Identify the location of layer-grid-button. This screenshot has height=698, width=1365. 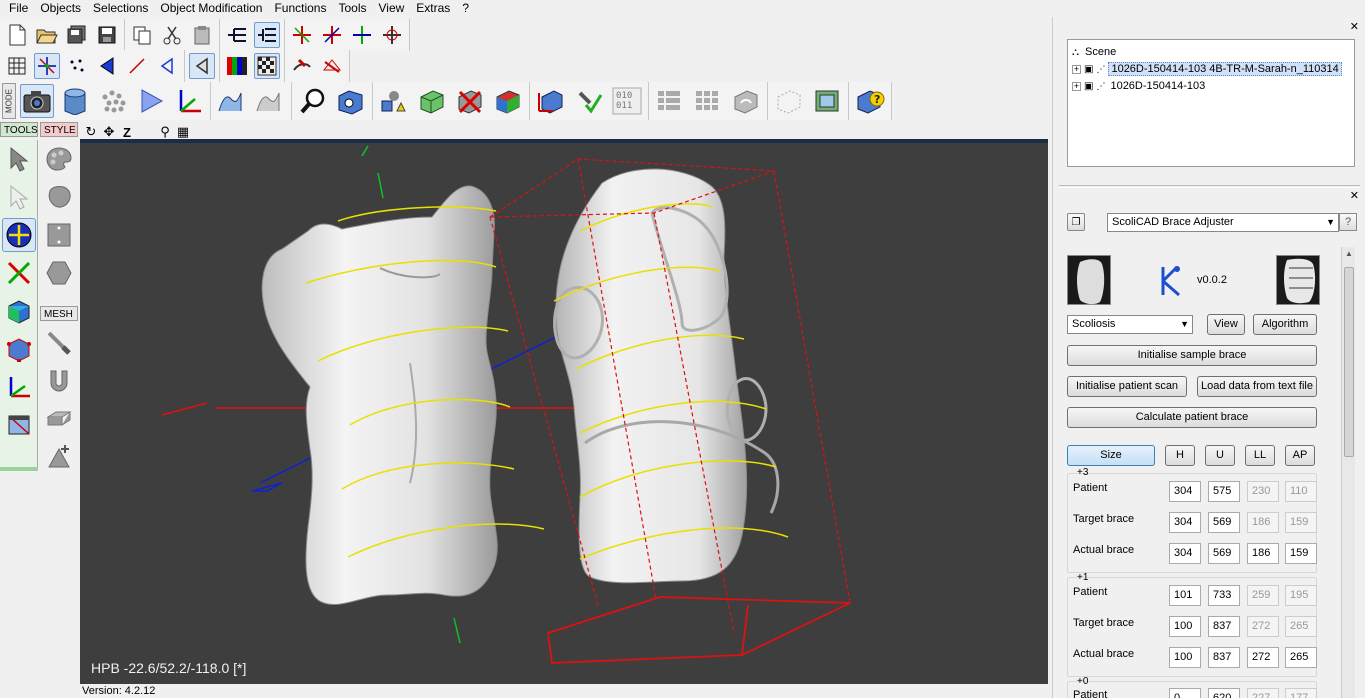
(670, 101).